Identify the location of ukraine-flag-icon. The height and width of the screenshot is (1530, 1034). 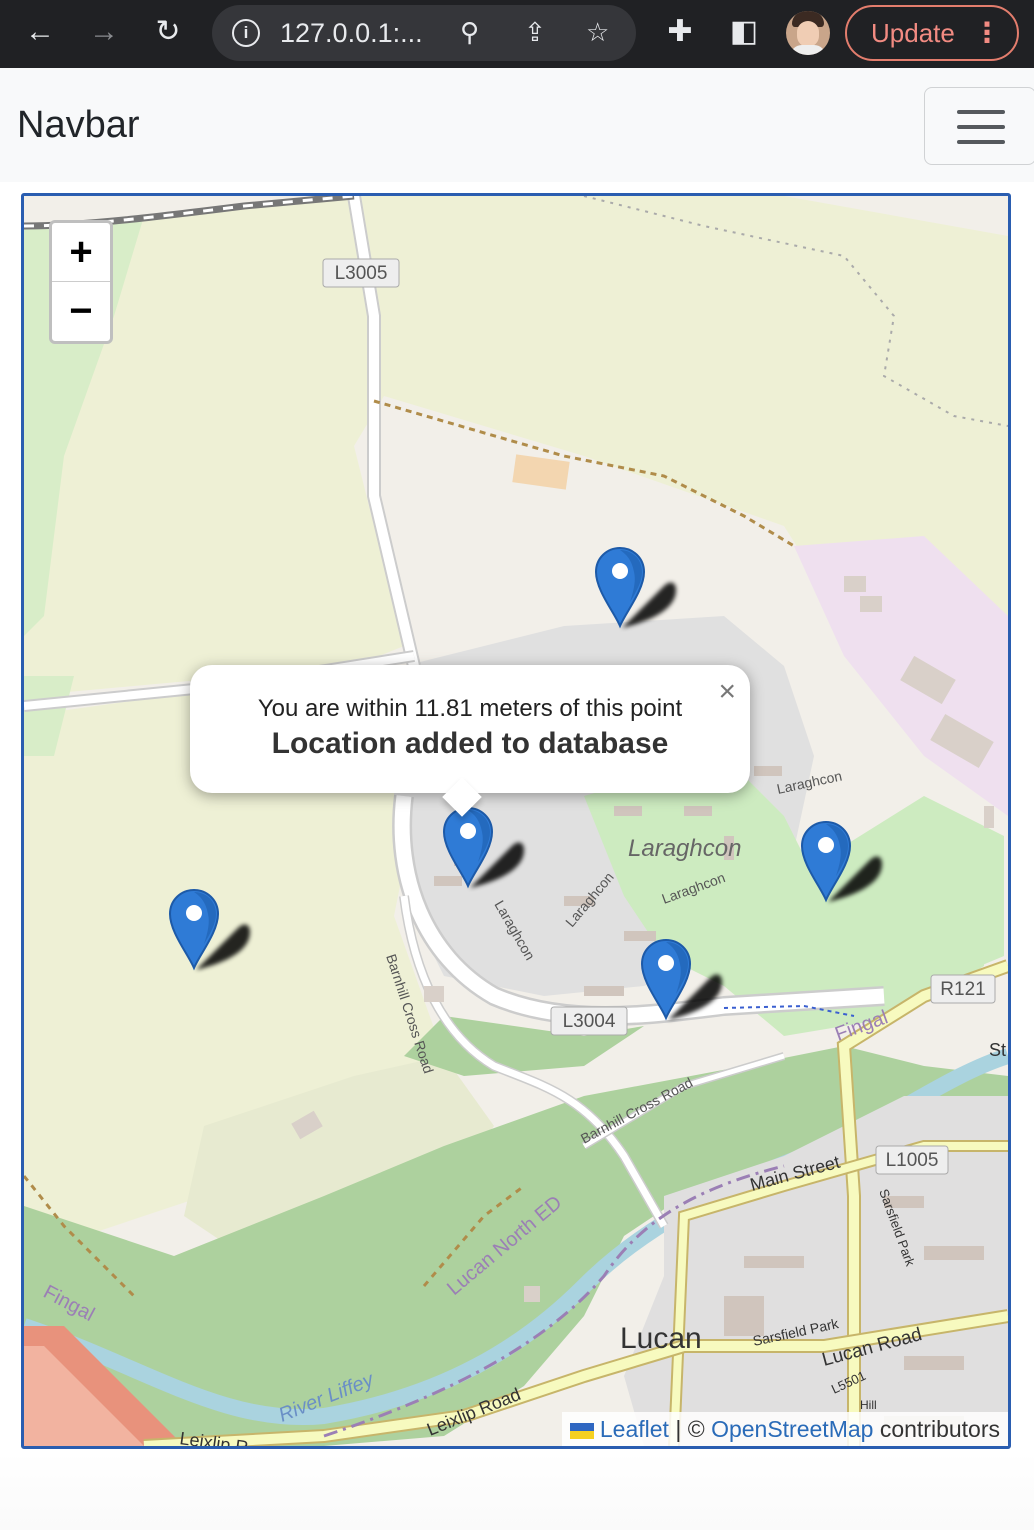
(581, 1431).